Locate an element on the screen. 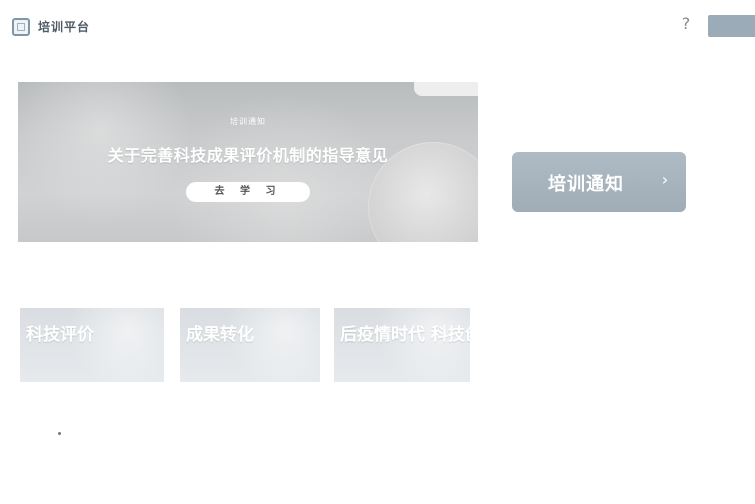  pagination-dot is located at coordinates (59, 433).